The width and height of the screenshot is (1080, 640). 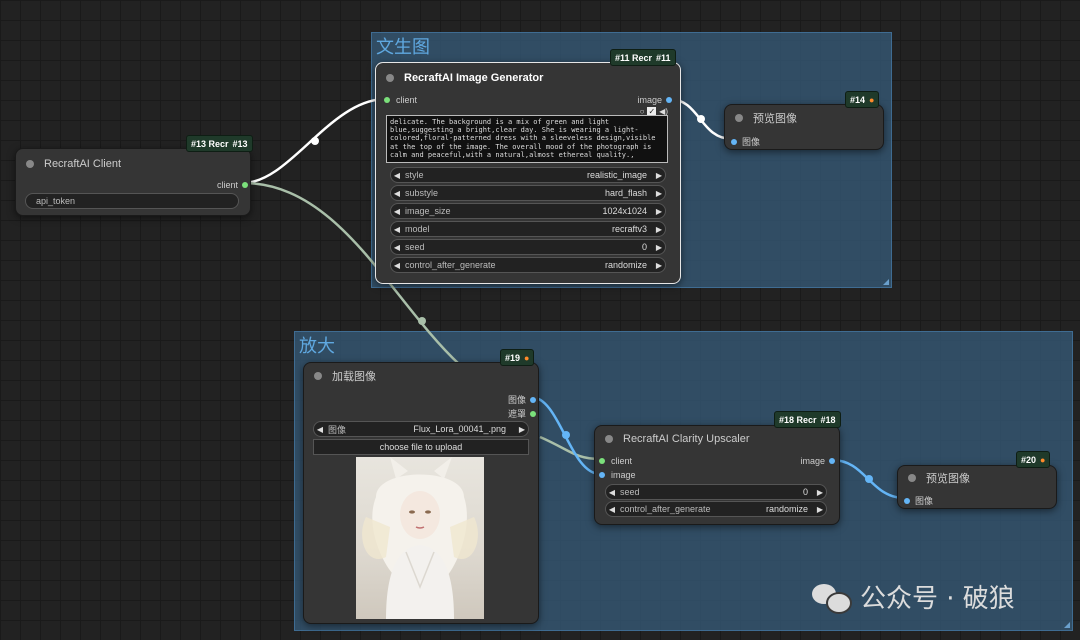 I want to click on node-preview-14: 预览图像 图像, so click(x=804, y=127).